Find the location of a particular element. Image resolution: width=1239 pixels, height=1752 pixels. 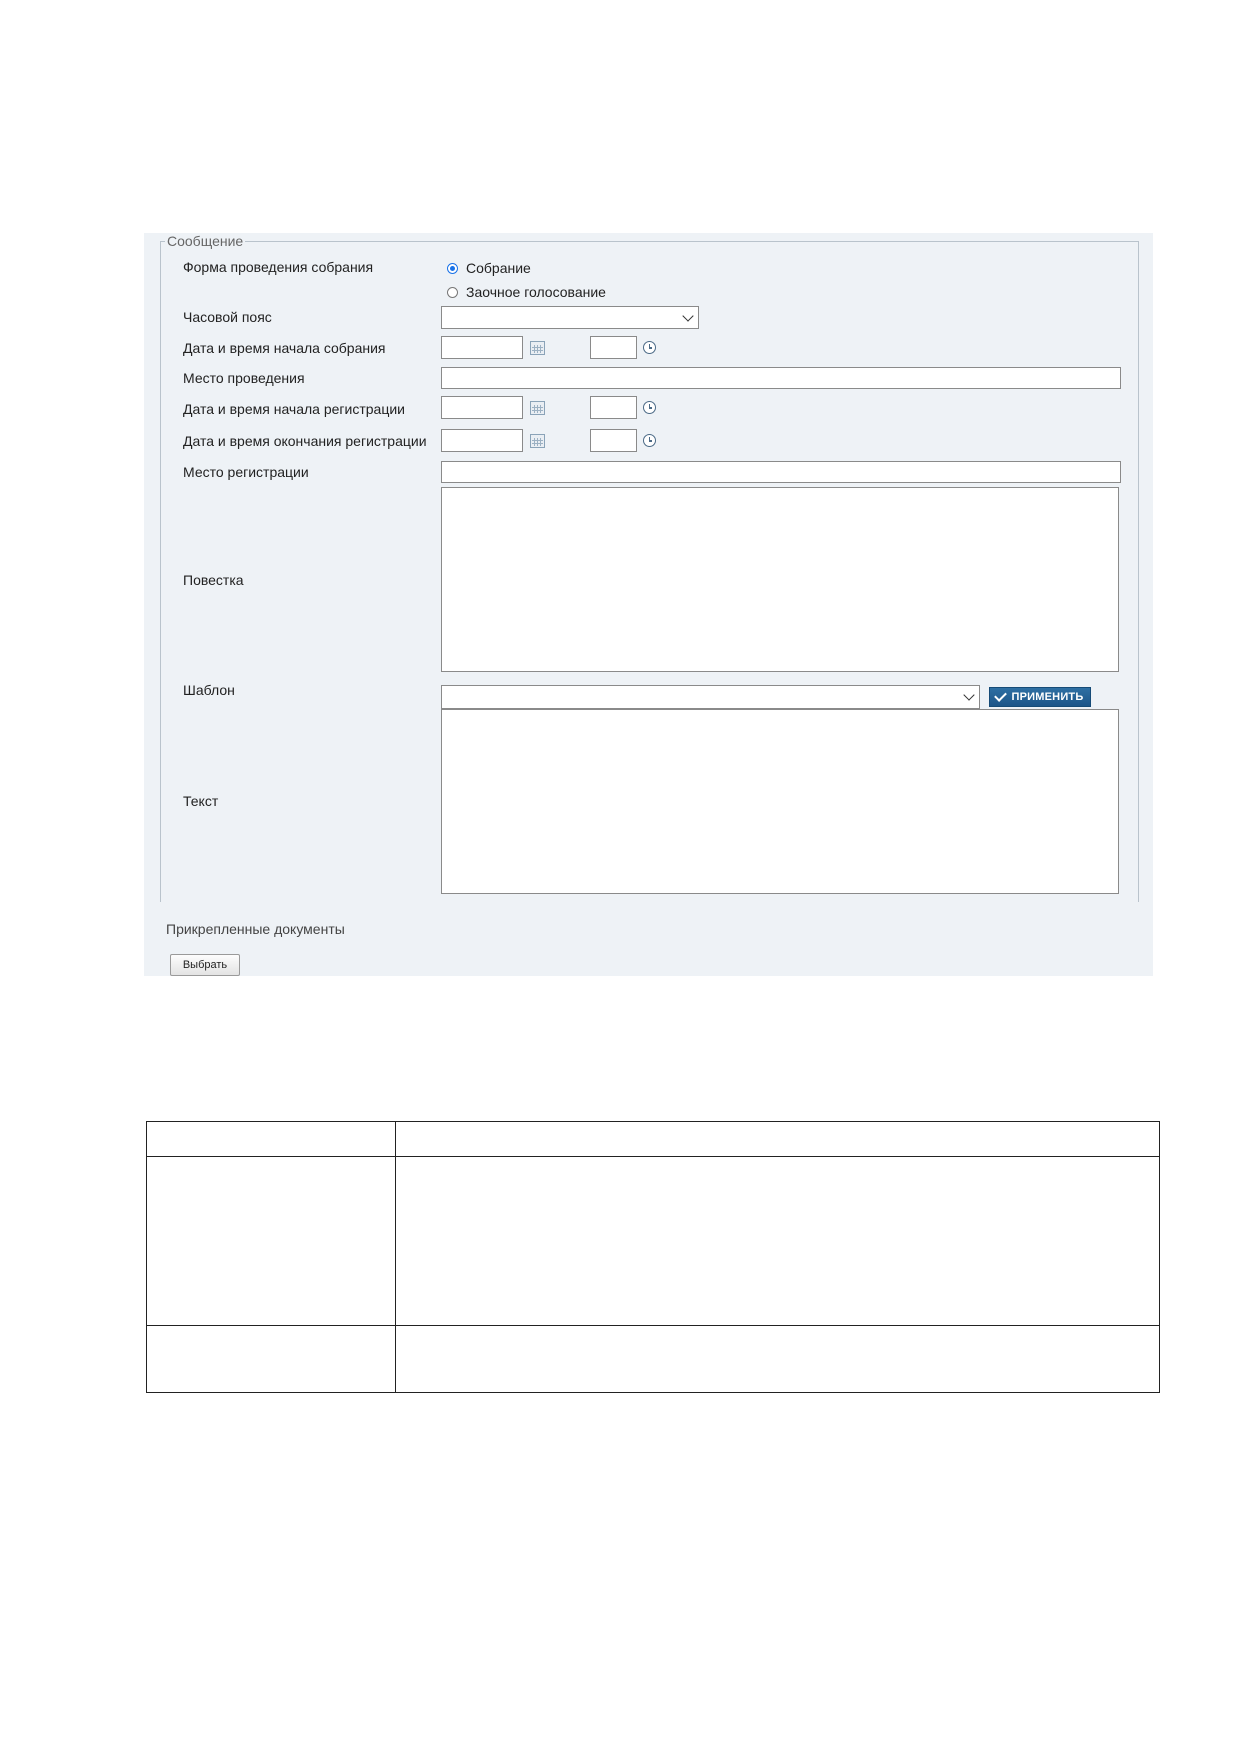

reg-start-time-input is located at coordinates (613, 407).